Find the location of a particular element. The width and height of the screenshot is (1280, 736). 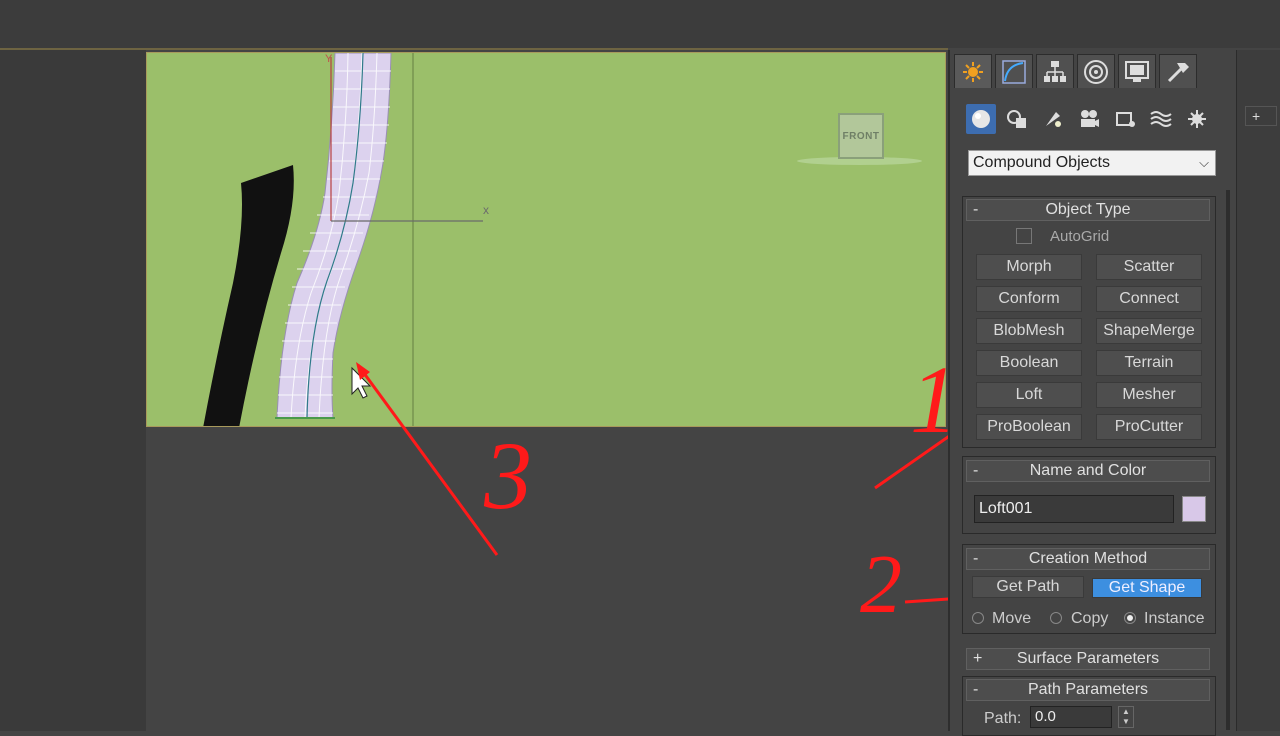

category-spacewarps is located at coordinates (1161, 119).